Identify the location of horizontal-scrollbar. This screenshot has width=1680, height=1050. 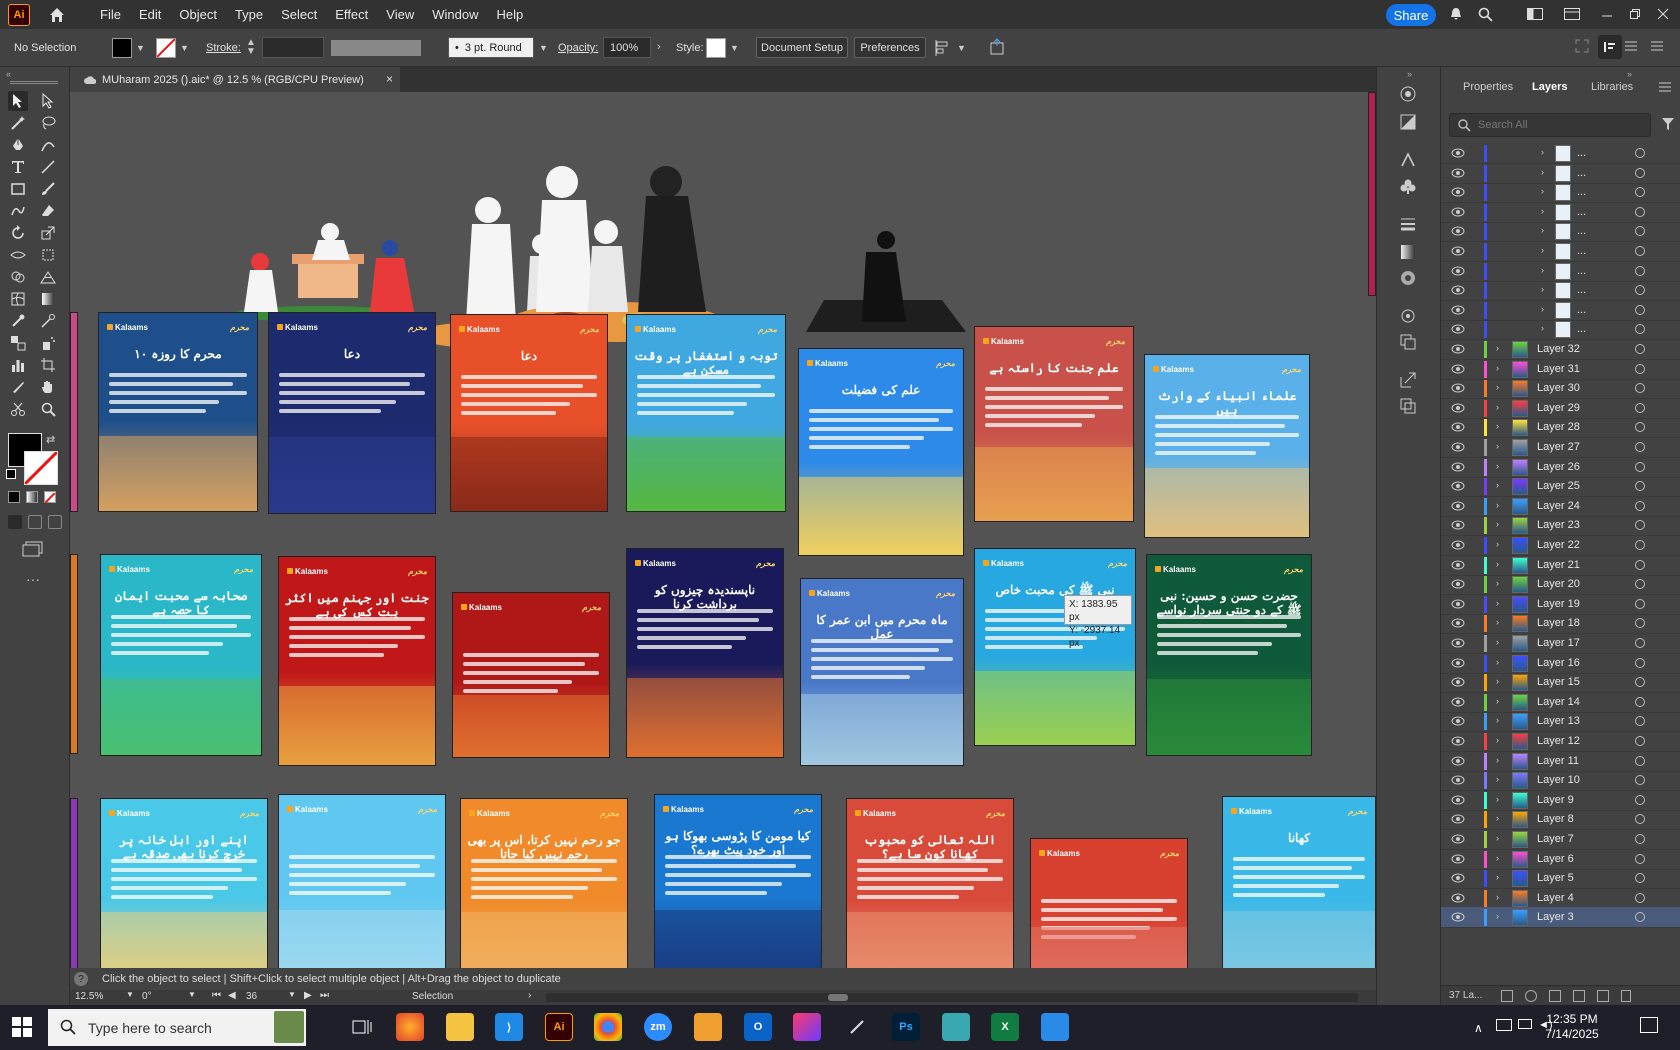
(952, 997).